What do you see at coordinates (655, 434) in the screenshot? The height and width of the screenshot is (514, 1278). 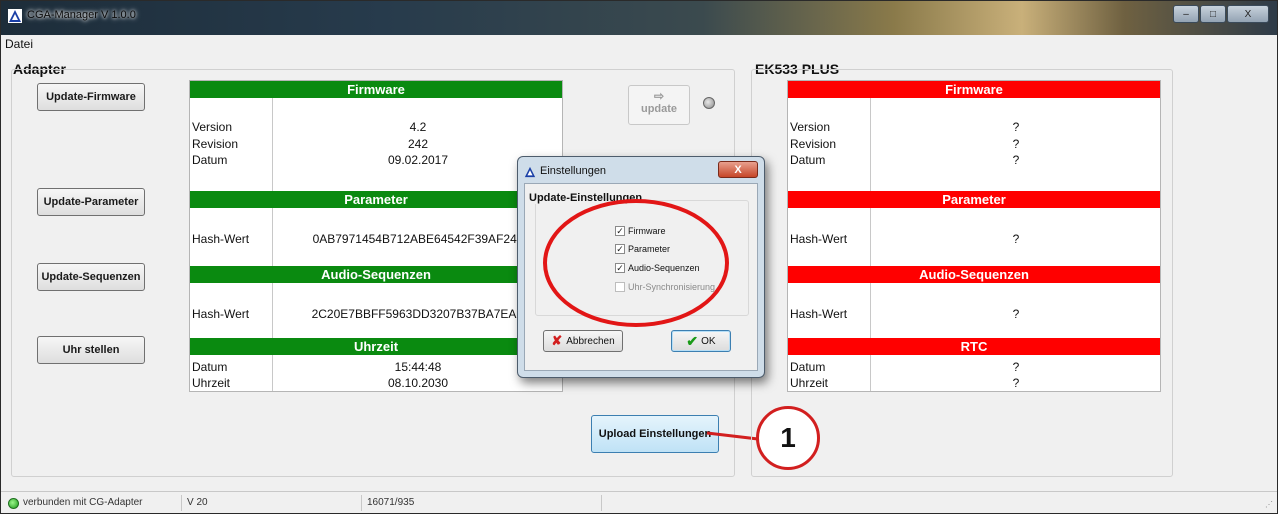 I see `upload-settings-button: Upload Einstellungen` at bounding box center [655, 434].